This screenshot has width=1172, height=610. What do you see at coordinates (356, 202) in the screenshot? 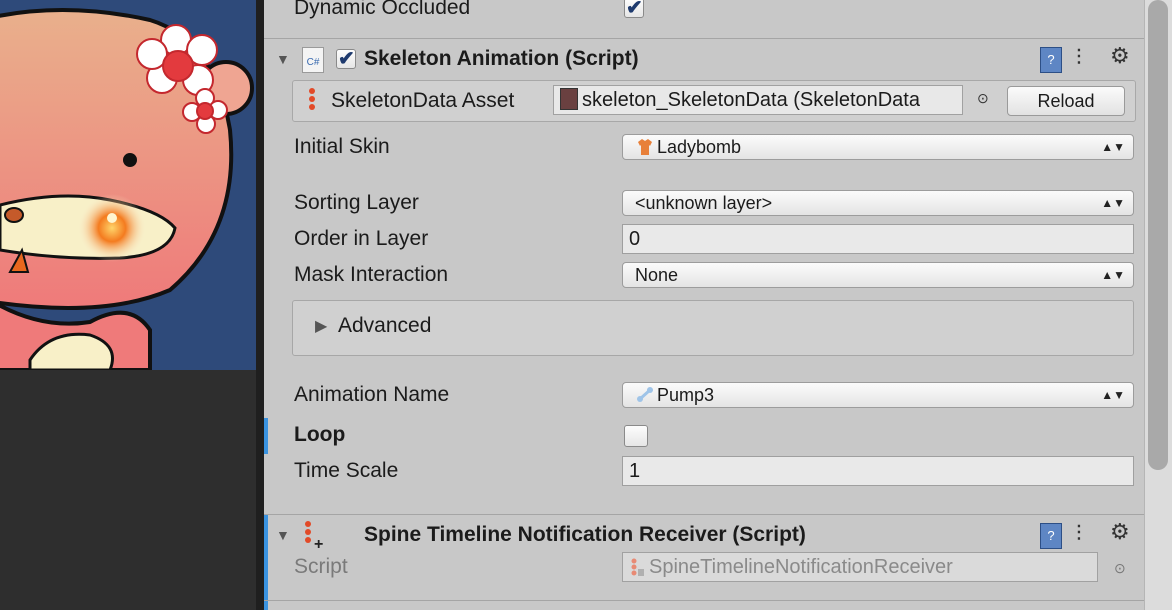
I see `sorting-layer-label: Sorting Layer` at bounding box center [356, 202].